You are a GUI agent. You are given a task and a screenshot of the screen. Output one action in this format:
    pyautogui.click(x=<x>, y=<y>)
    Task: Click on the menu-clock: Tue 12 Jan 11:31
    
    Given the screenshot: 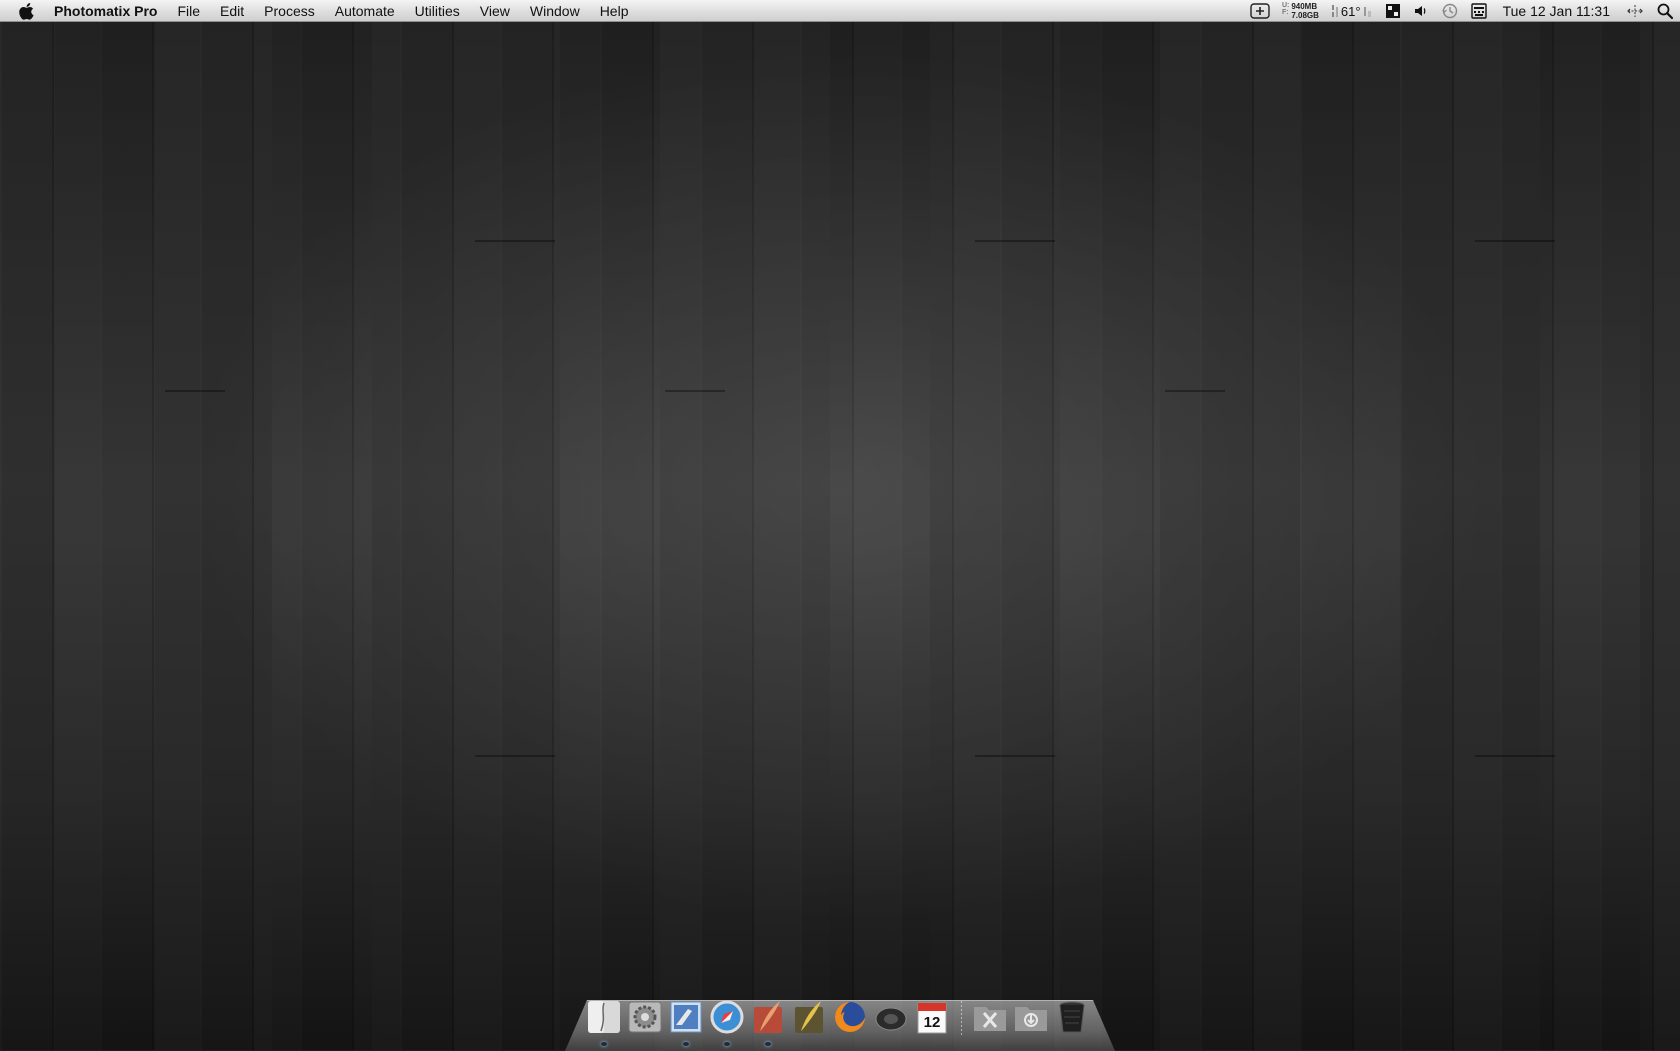 What is the action you would take?
    pyautogui.click(x=1556, y=11)
    